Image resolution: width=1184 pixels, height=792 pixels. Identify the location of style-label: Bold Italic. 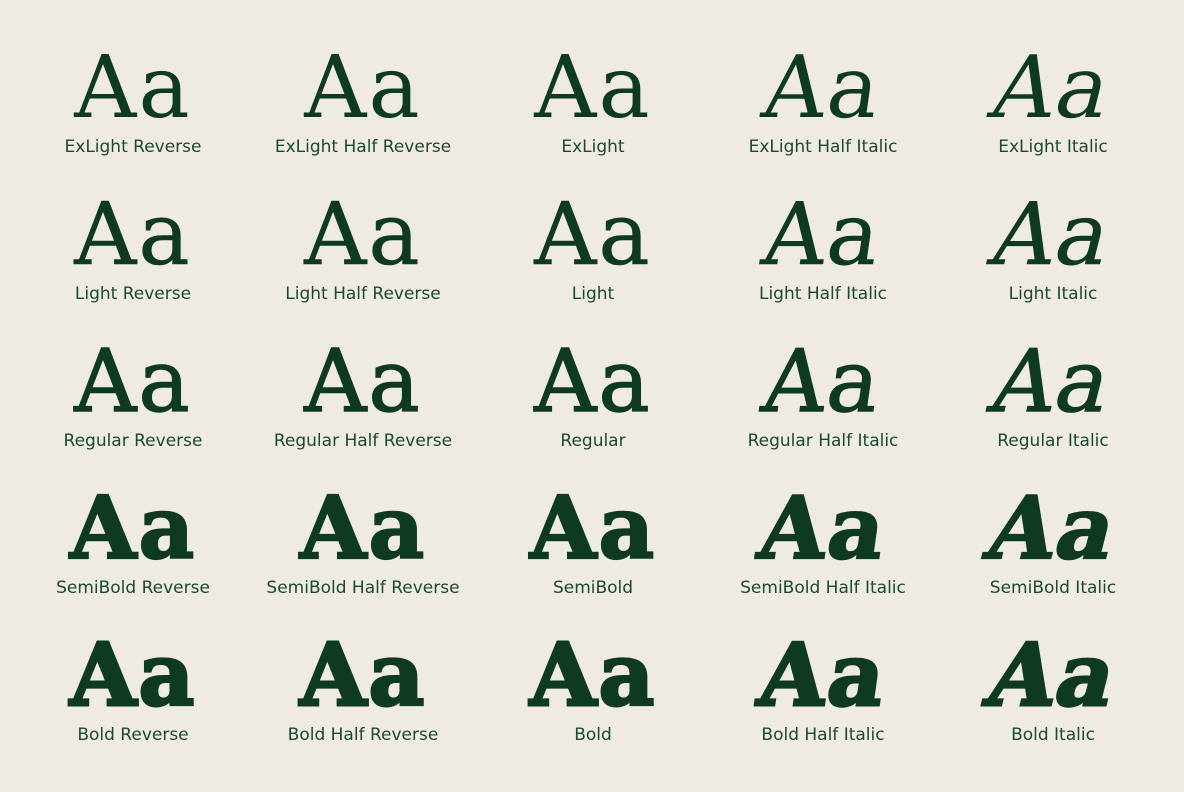
(1053, 735).